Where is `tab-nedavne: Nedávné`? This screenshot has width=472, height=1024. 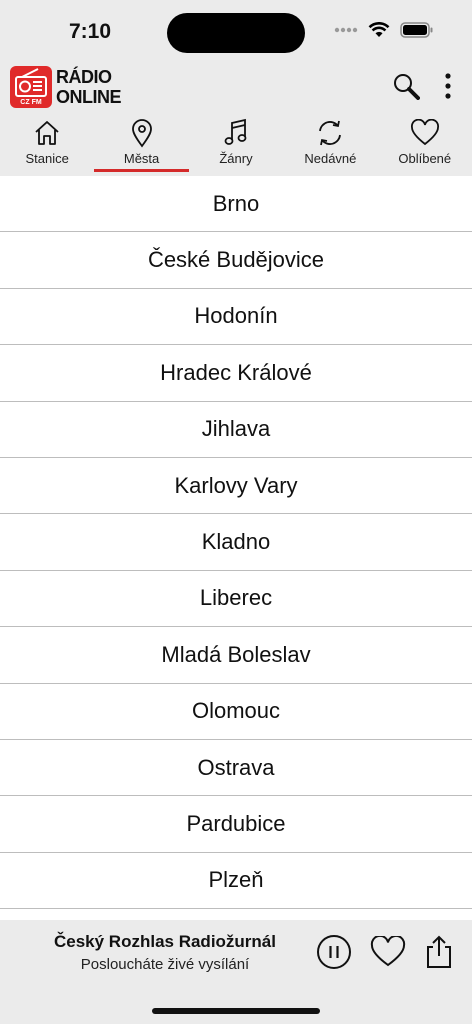
tab-nedavne: Nedávné is located at coordinates (330, 147).